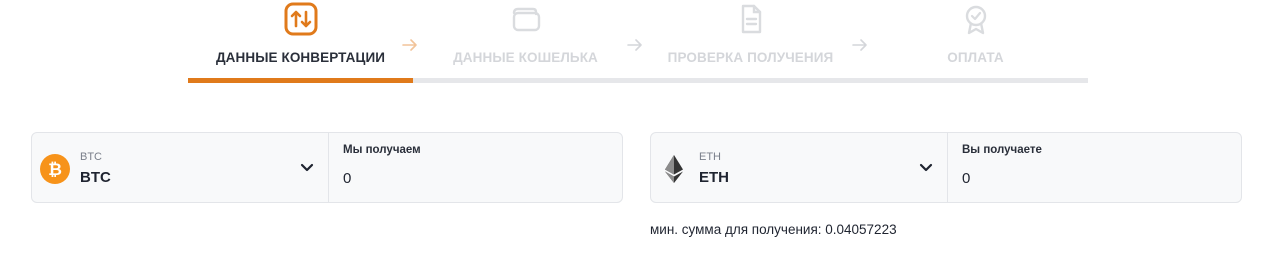  I want to click on receive-currency-name: ETH, so click(714, 177).